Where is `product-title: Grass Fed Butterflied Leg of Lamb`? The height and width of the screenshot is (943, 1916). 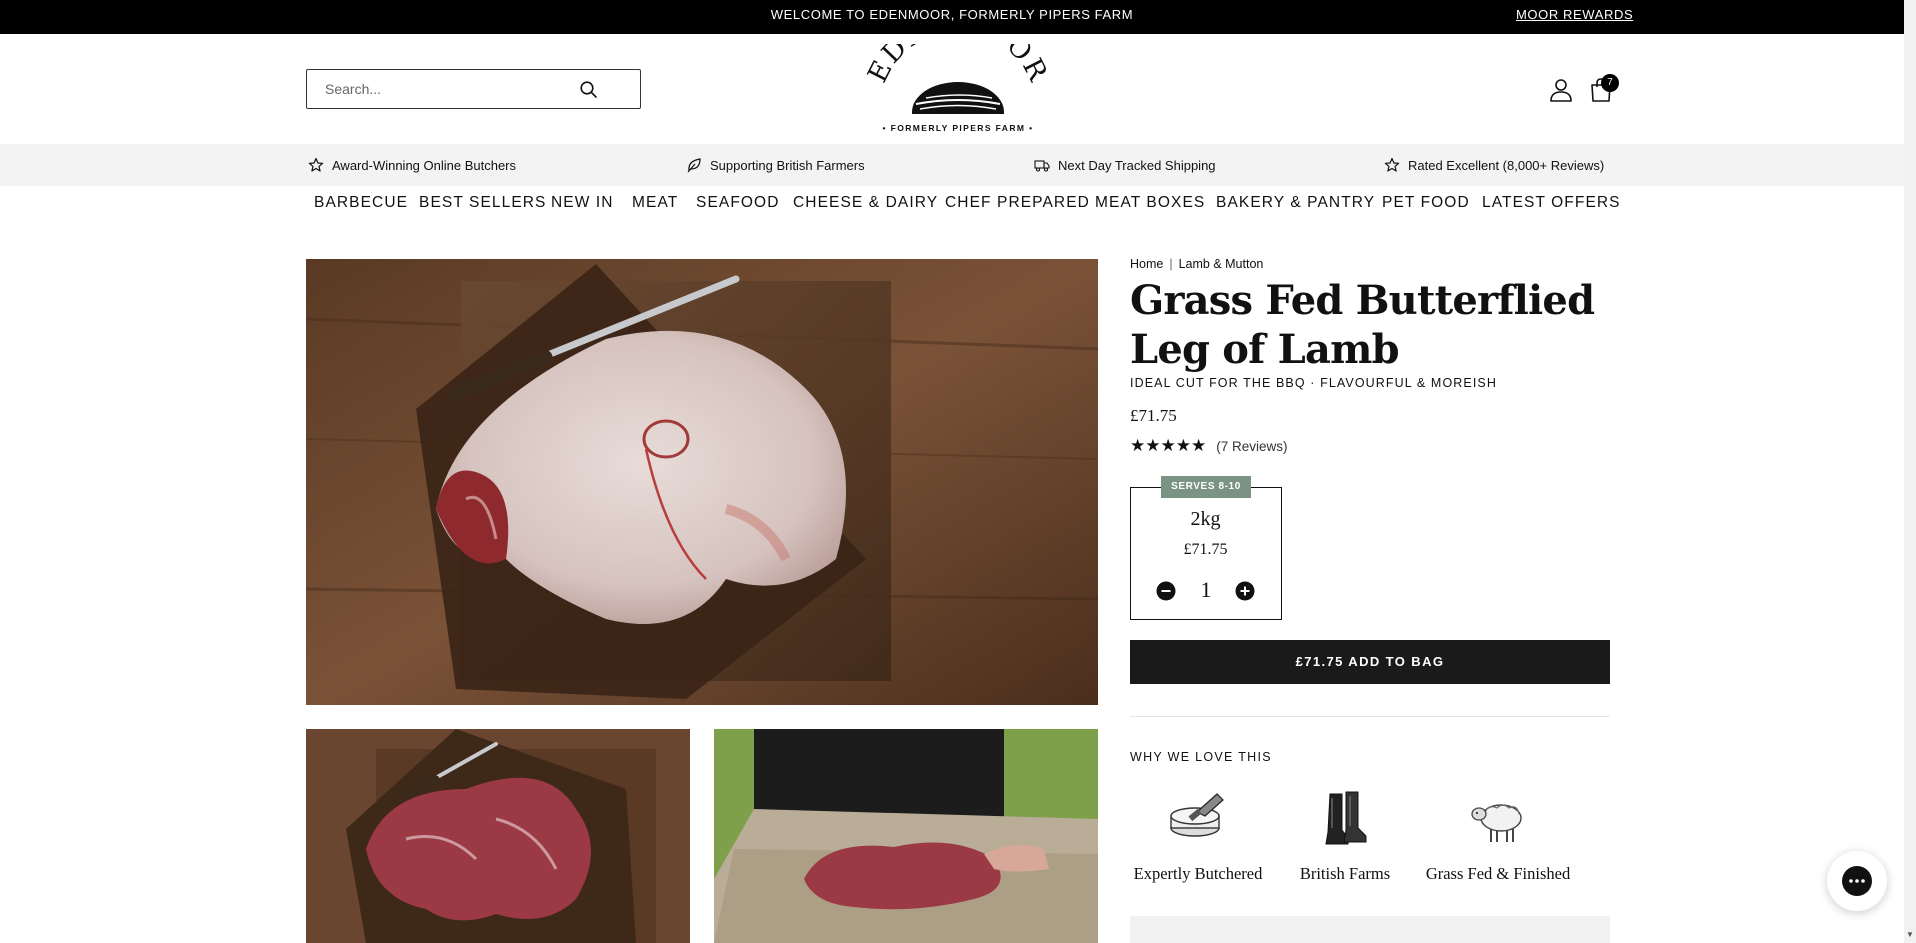
product-title: Grass Fed Butterflied Leg of Lamb is located at coordinates (1362, 325).